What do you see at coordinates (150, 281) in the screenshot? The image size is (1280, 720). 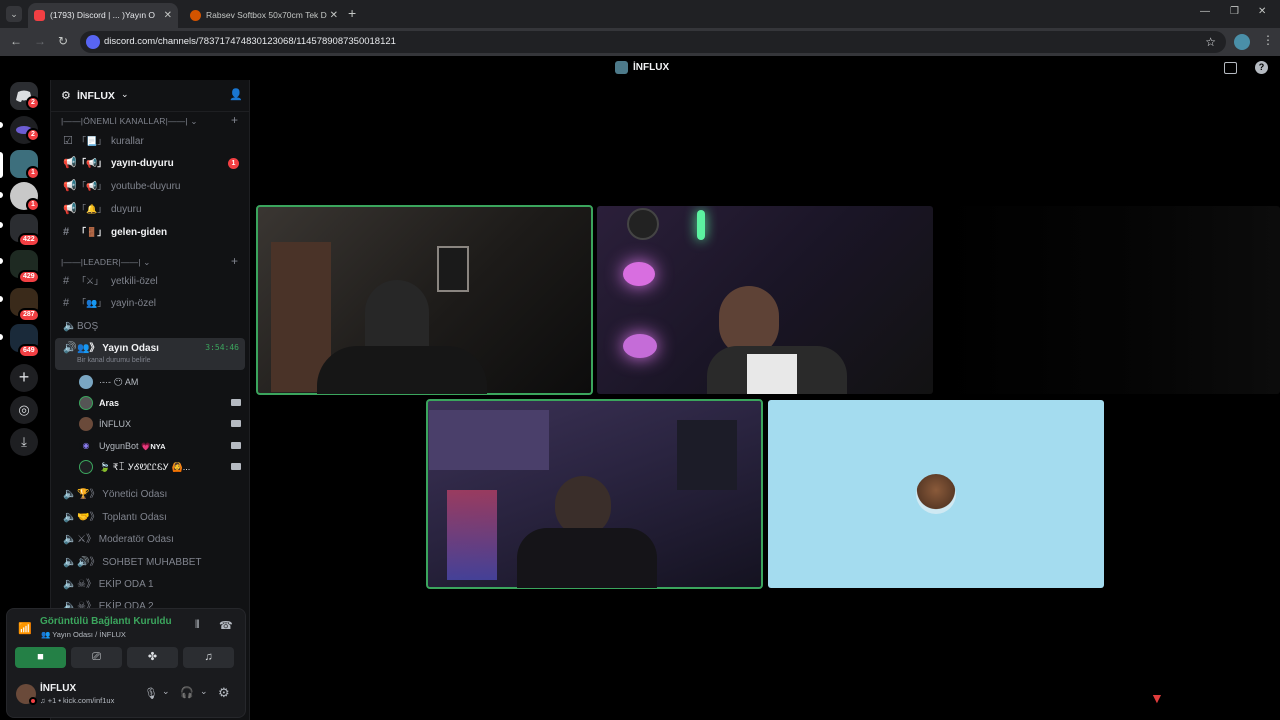 I see `channel-yetkili-ozel: # 「⚔」 yetkili-özel` at bounding box center [150, 281].